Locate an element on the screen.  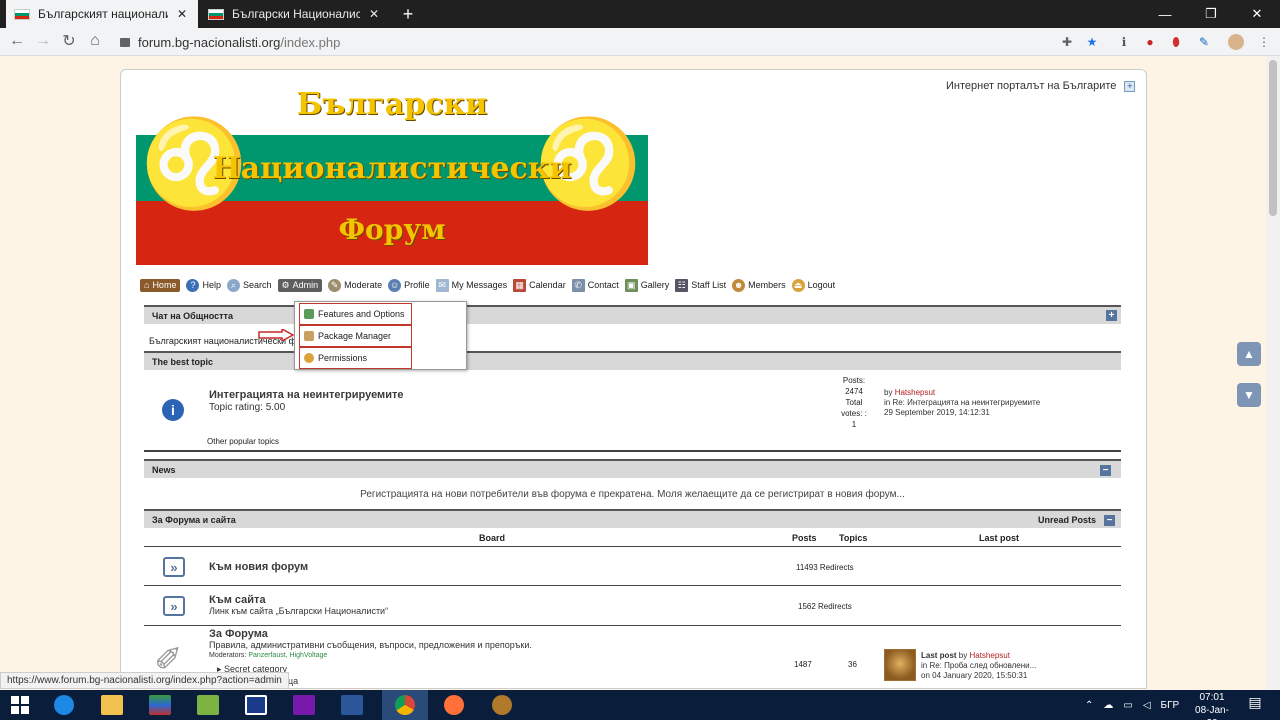
menu-home: ⌂ Home is located at coordinates (160, 285).